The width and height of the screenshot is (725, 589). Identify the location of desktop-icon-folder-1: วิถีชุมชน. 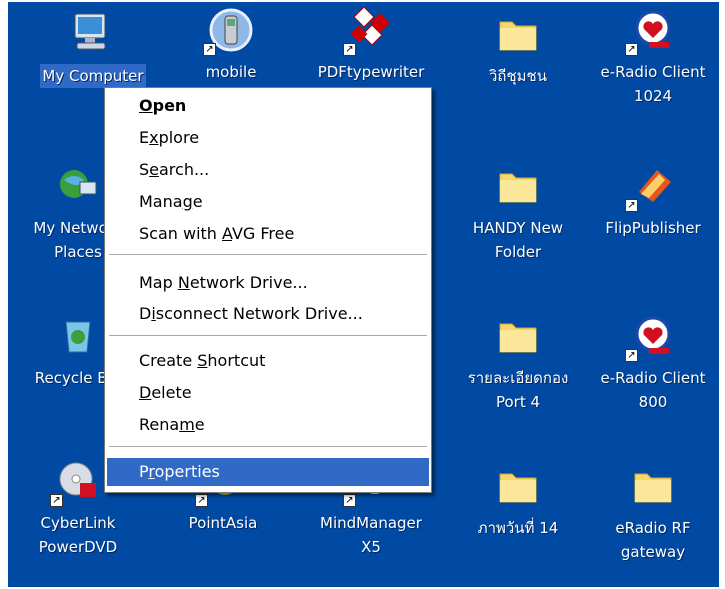
(518, 49).